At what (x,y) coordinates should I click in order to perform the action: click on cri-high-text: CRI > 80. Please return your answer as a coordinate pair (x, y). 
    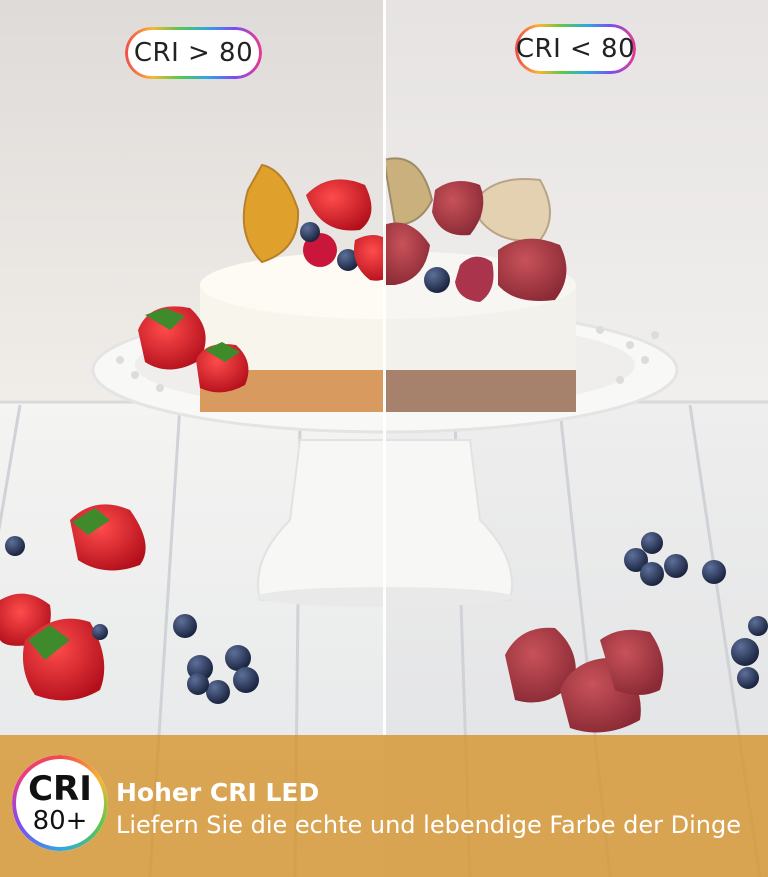
    Looking at the image, I should click on (193, 53).